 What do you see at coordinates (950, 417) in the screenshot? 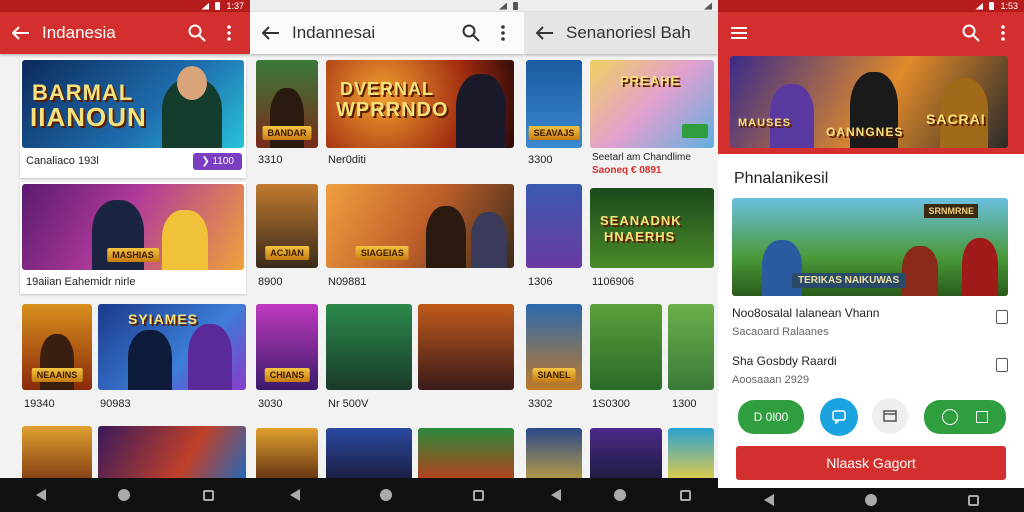
I see `globe-icon` at bounding box center [950, 417].